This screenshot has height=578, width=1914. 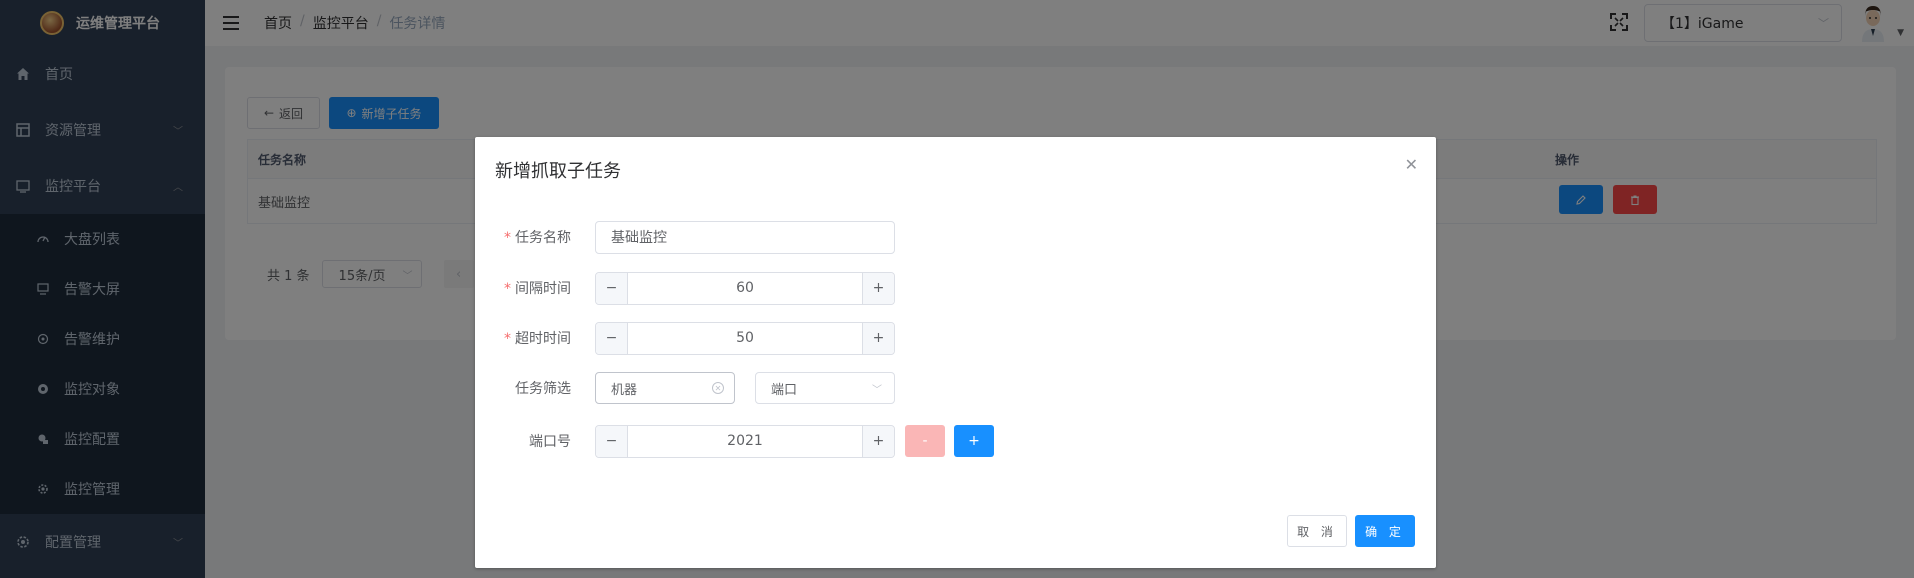 I want to click on interval-value: 60, so click(x=745, y=288).